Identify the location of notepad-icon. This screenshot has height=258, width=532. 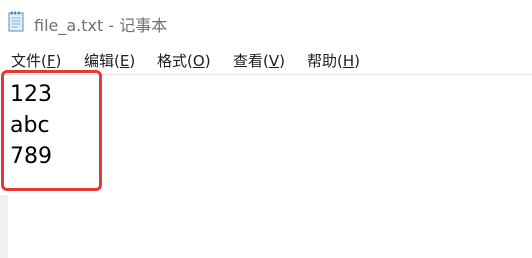
(16, 21).